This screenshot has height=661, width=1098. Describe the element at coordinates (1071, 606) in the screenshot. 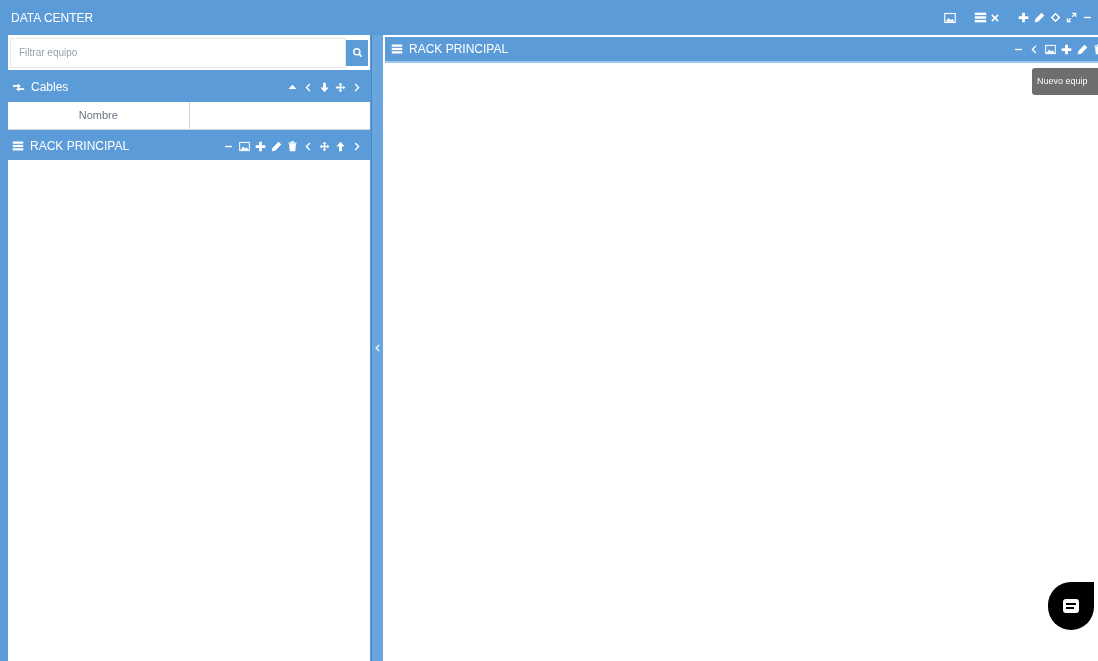

I see `chat-icon` at that location.